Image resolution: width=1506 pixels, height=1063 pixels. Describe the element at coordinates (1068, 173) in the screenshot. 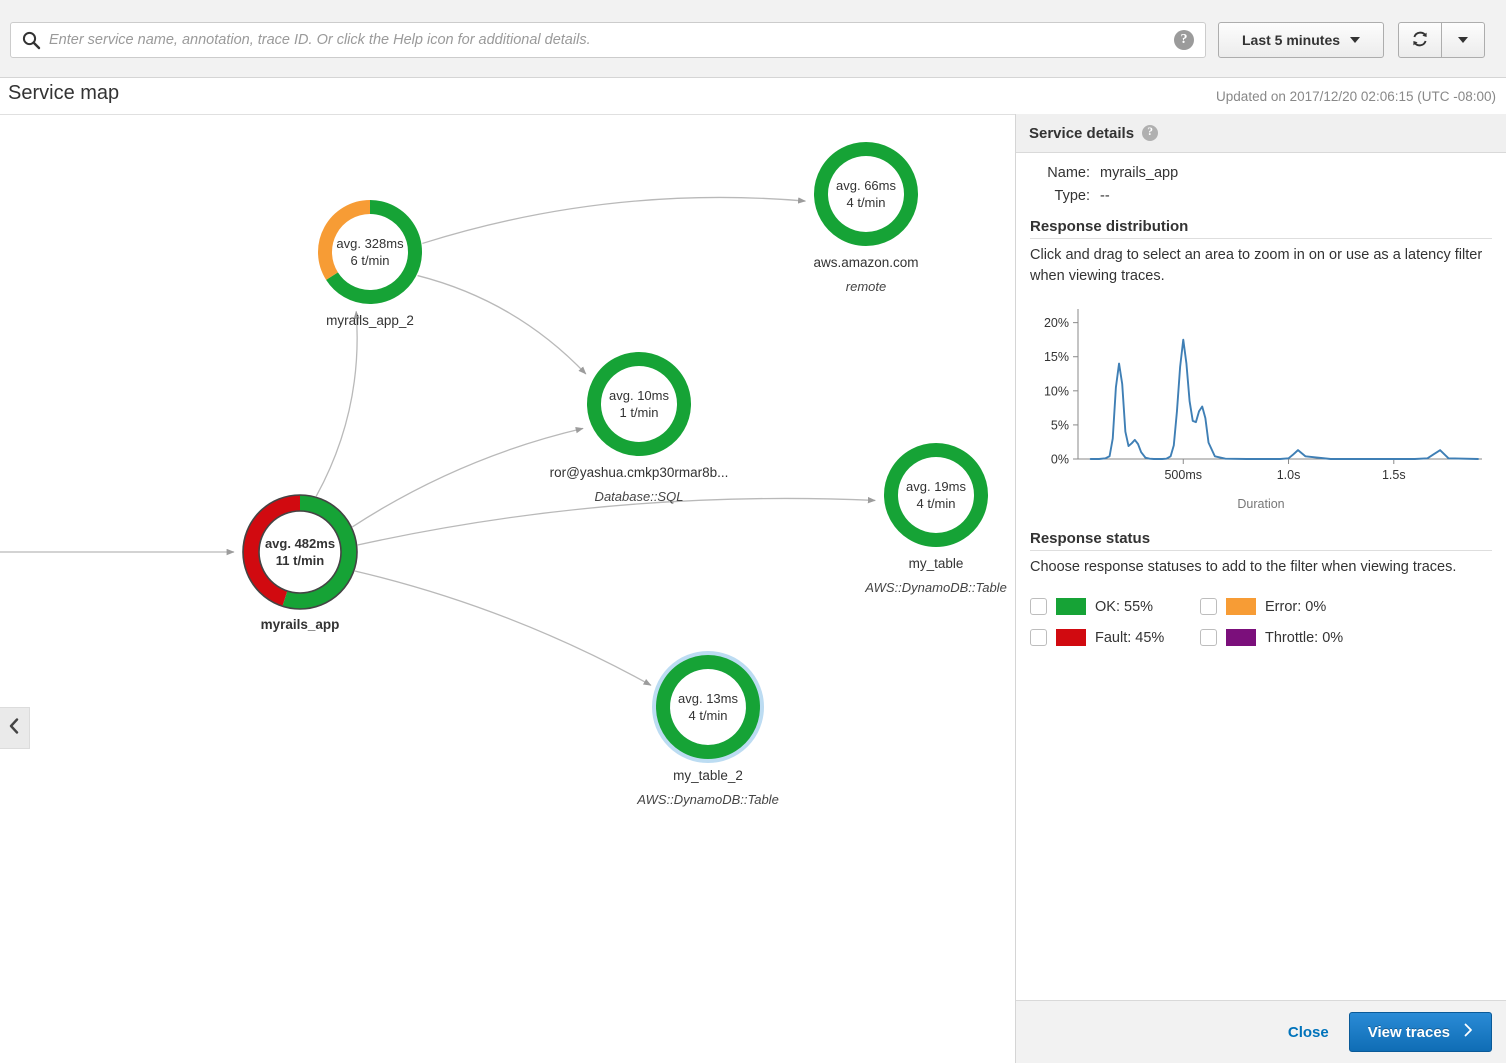

I see `service-name-key: Name:` at that location.